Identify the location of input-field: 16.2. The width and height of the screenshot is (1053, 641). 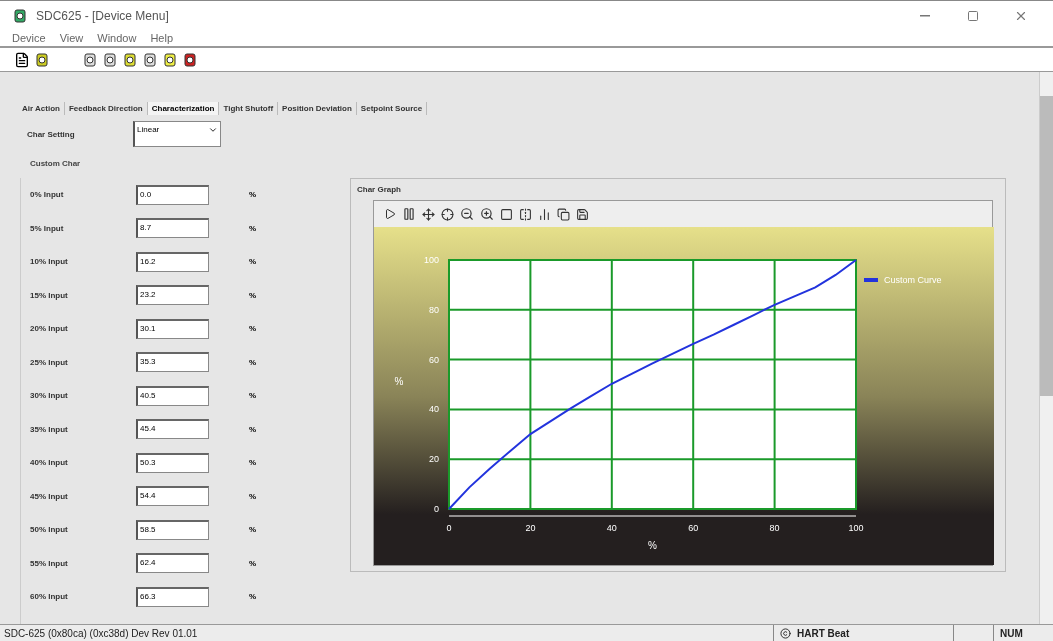
(172, 261).